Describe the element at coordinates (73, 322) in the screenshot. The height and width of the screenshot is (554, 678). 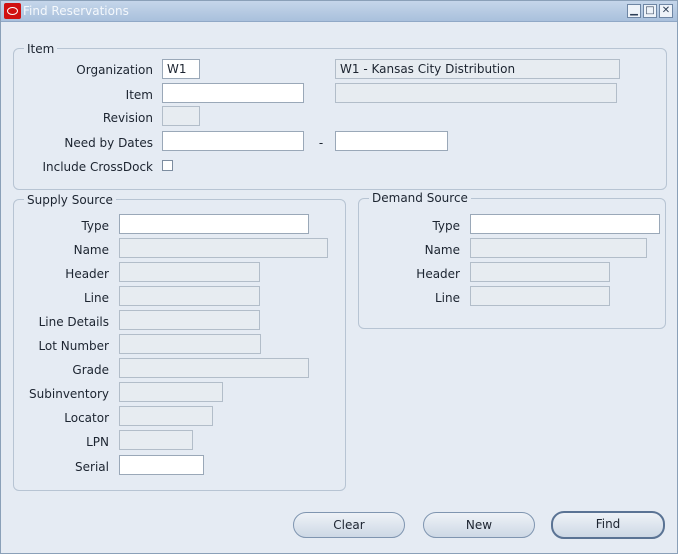
I see `supply-line-details-label: Line Details` at that location.